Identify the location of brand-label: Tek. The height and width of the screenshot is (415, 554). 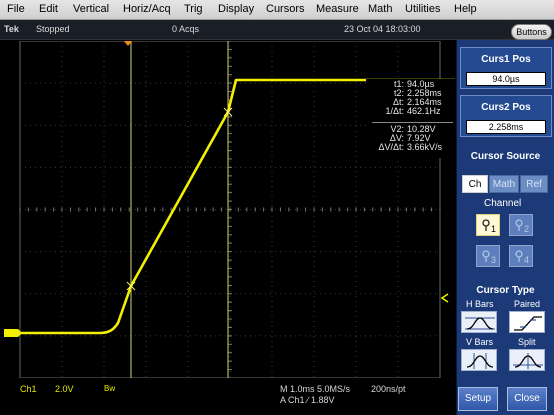
(11, 29).